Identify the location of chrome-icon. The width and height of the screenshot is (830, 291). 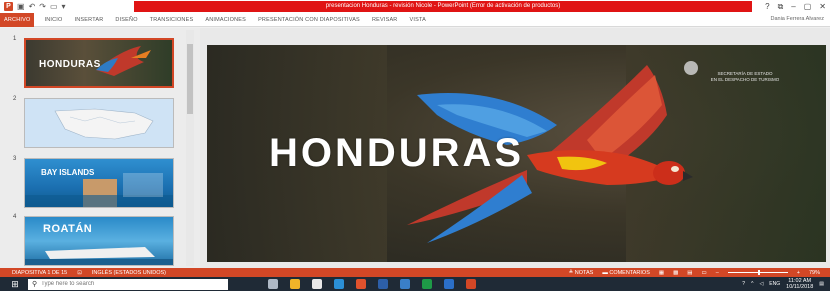
(427, 284).